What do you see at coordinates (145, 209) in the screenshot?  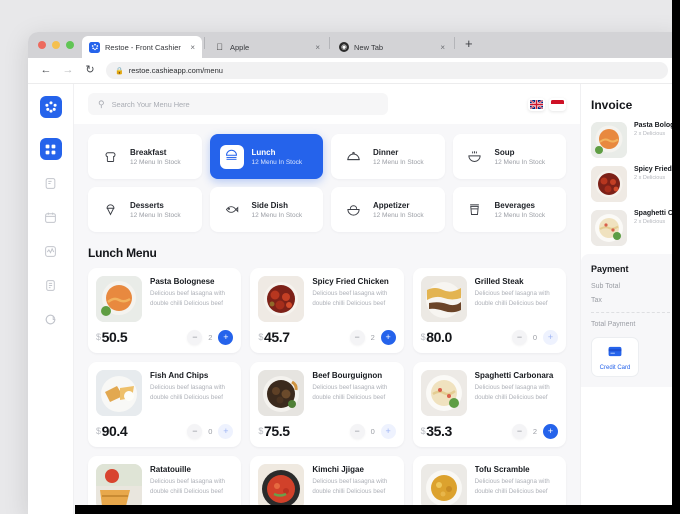 I see `category-desserts: Desserts 12 Menu In Stock` at bounding box center [145, 209].